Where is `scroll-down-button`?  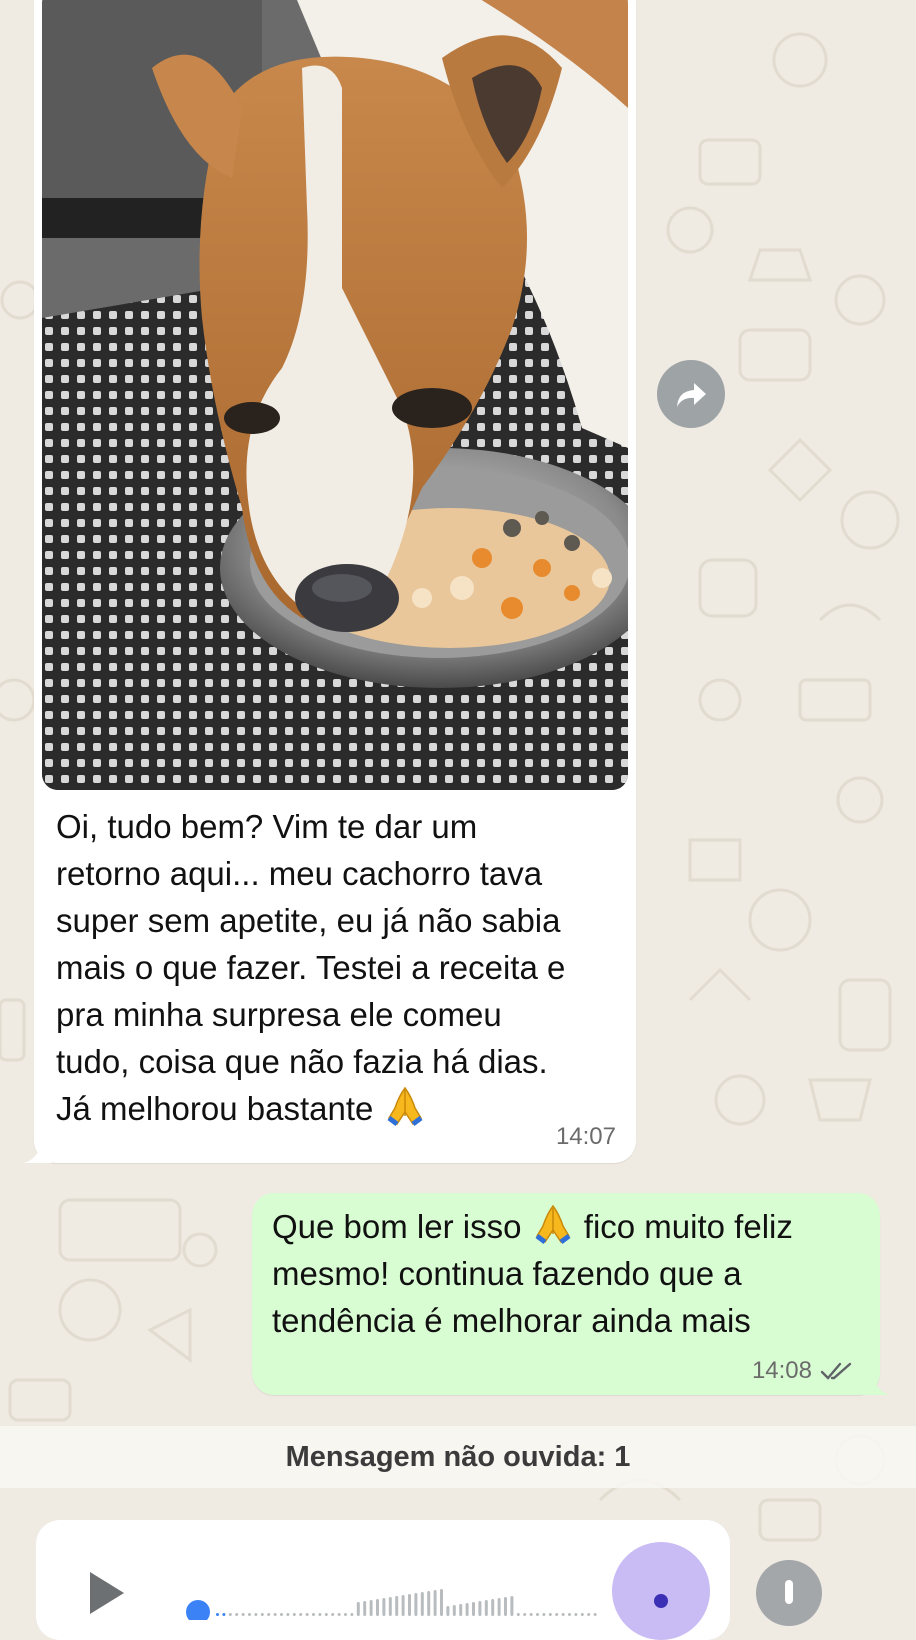
scroll-down-button is located at coordinates (789, 1593).